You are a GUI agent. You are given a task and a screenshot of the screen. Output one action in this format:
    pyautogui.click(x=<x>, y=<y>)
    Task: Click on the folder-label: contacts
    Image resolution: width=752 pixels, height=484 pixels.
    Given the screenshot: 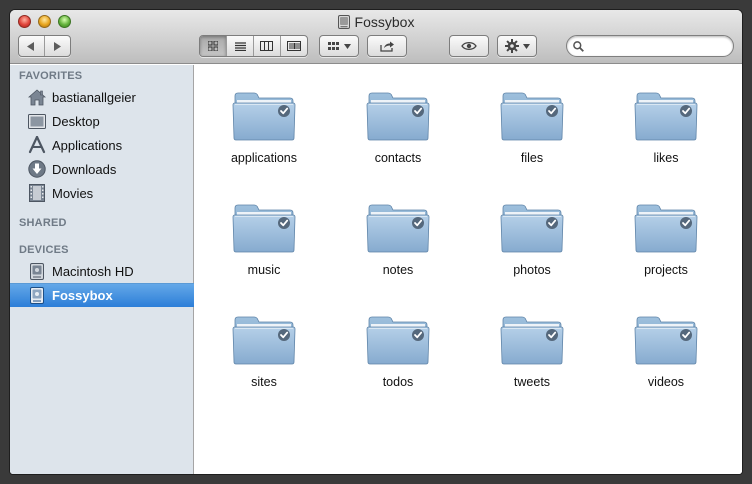 What is the action you would take?
    pyautogui.click(x=398, y=158)
    